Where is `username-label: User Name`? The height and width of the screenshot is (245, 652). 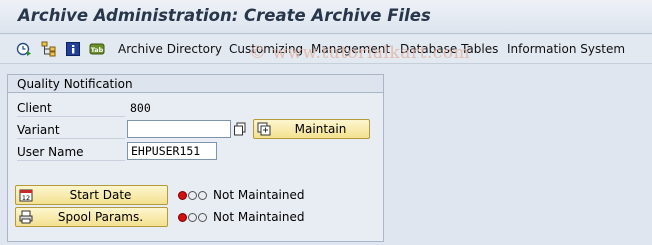 username-label: User Name is located at coordinates (71, 152).